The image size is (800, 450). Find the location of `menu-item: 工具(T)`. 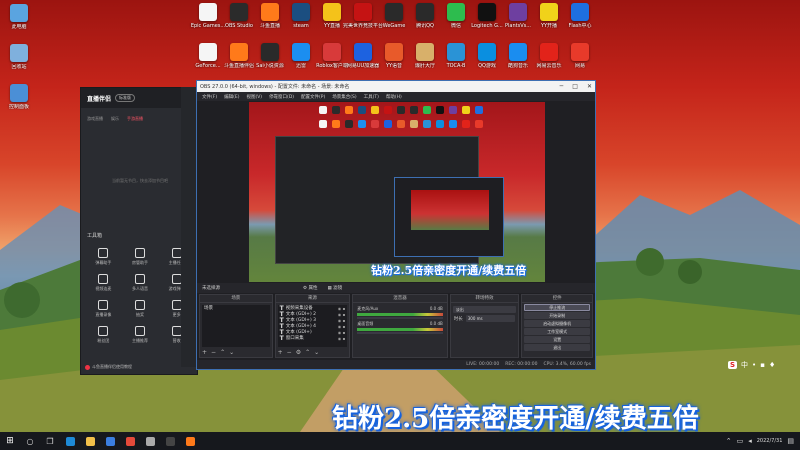

menu-item: 工具(T) is located at coordinates (371, 97).